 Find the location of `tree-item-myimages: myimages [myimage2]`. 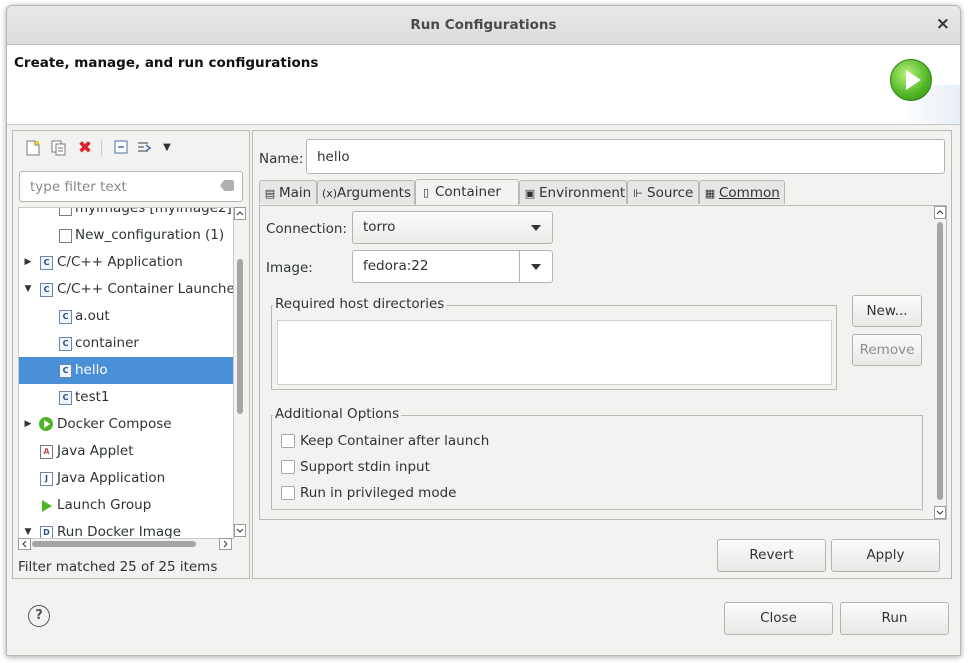

tree-item-myimages: myimages [myimage2] is located at coordinates (126, 214).